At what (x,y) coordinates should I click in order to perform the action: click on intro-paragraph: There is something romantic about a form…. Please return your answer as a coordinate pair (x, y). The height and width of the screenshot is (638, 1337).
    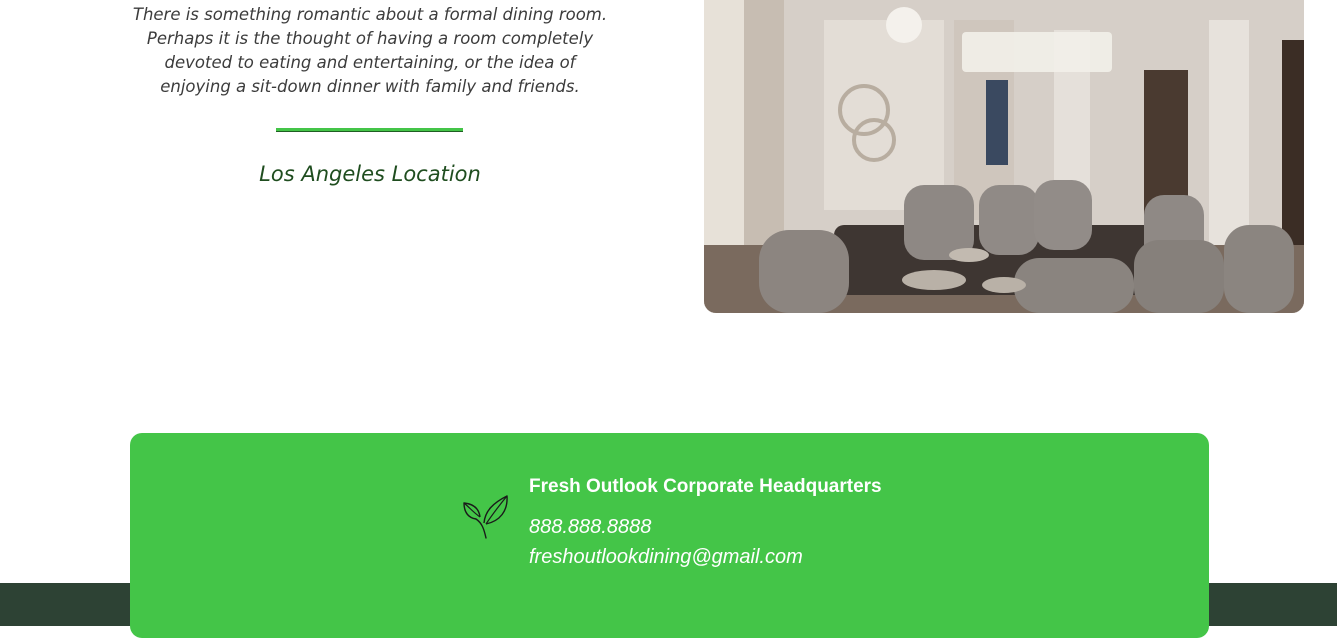
    Looking at the image, I should click on (370, 50).